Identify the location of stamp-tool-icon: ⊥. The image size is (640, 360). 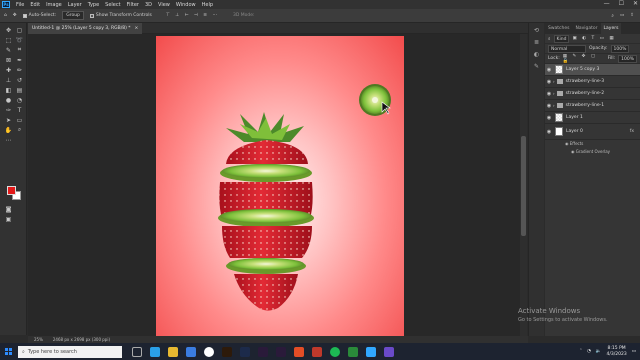
(8, 80).